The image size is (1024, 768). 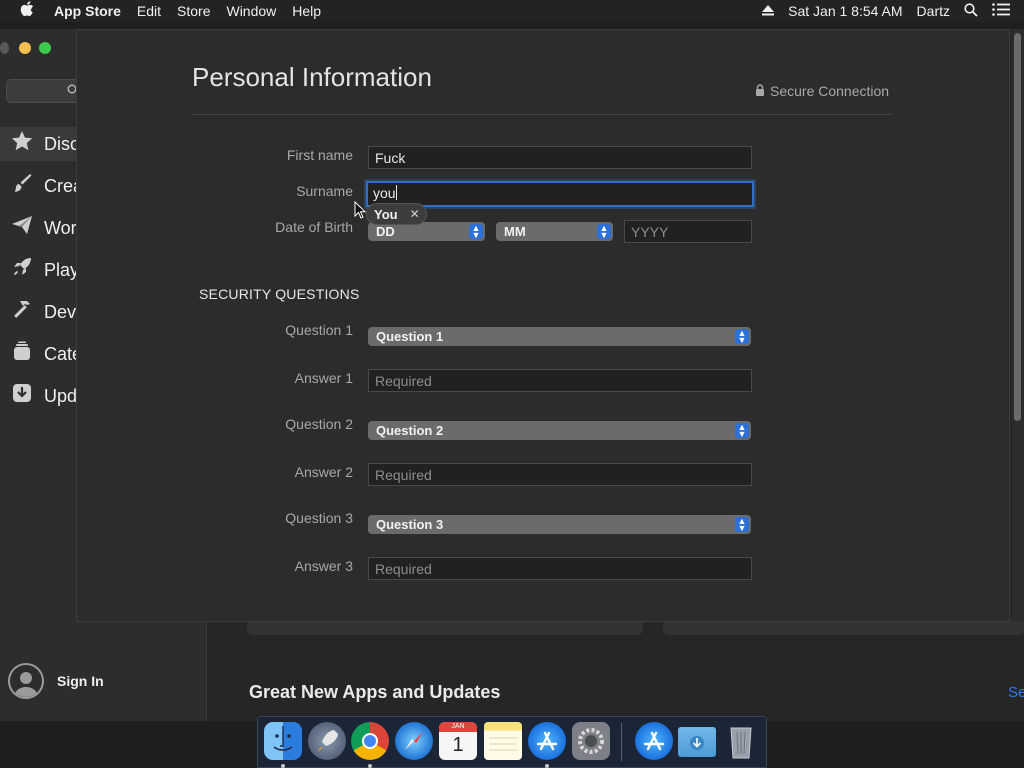 I want to click on question-2-value: Question 2, so click(x=410, y=430).